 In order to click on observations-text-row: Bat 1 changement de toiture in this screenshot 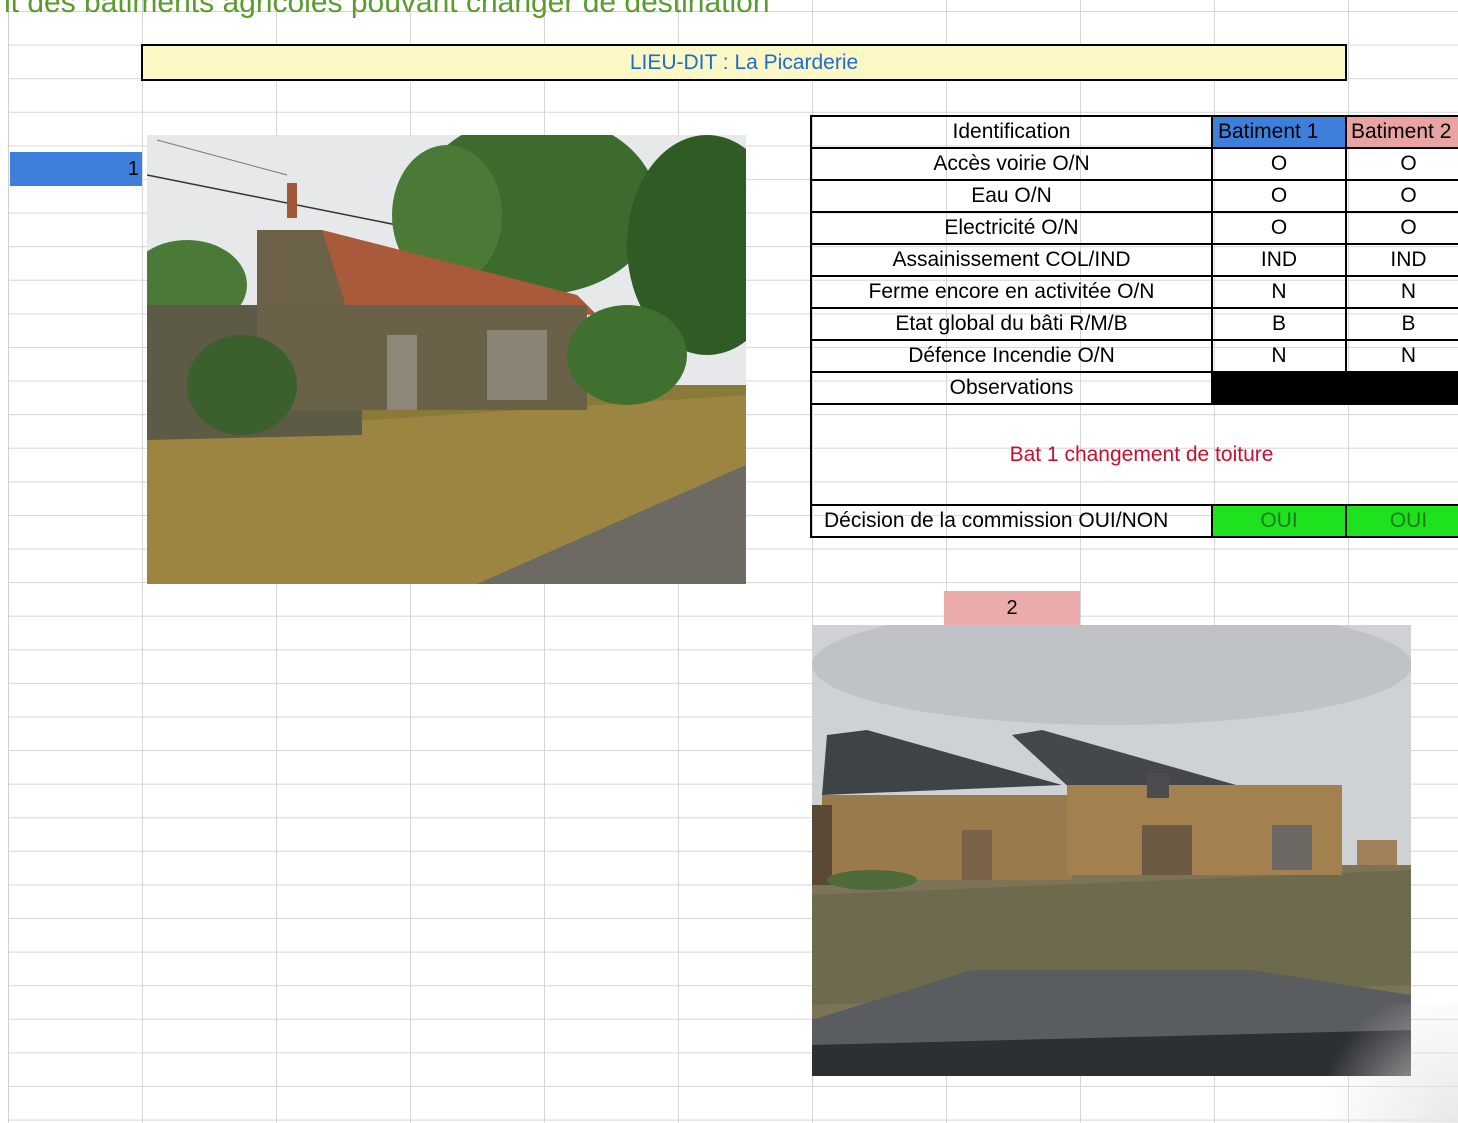, I will do `click(1134, 454)`.